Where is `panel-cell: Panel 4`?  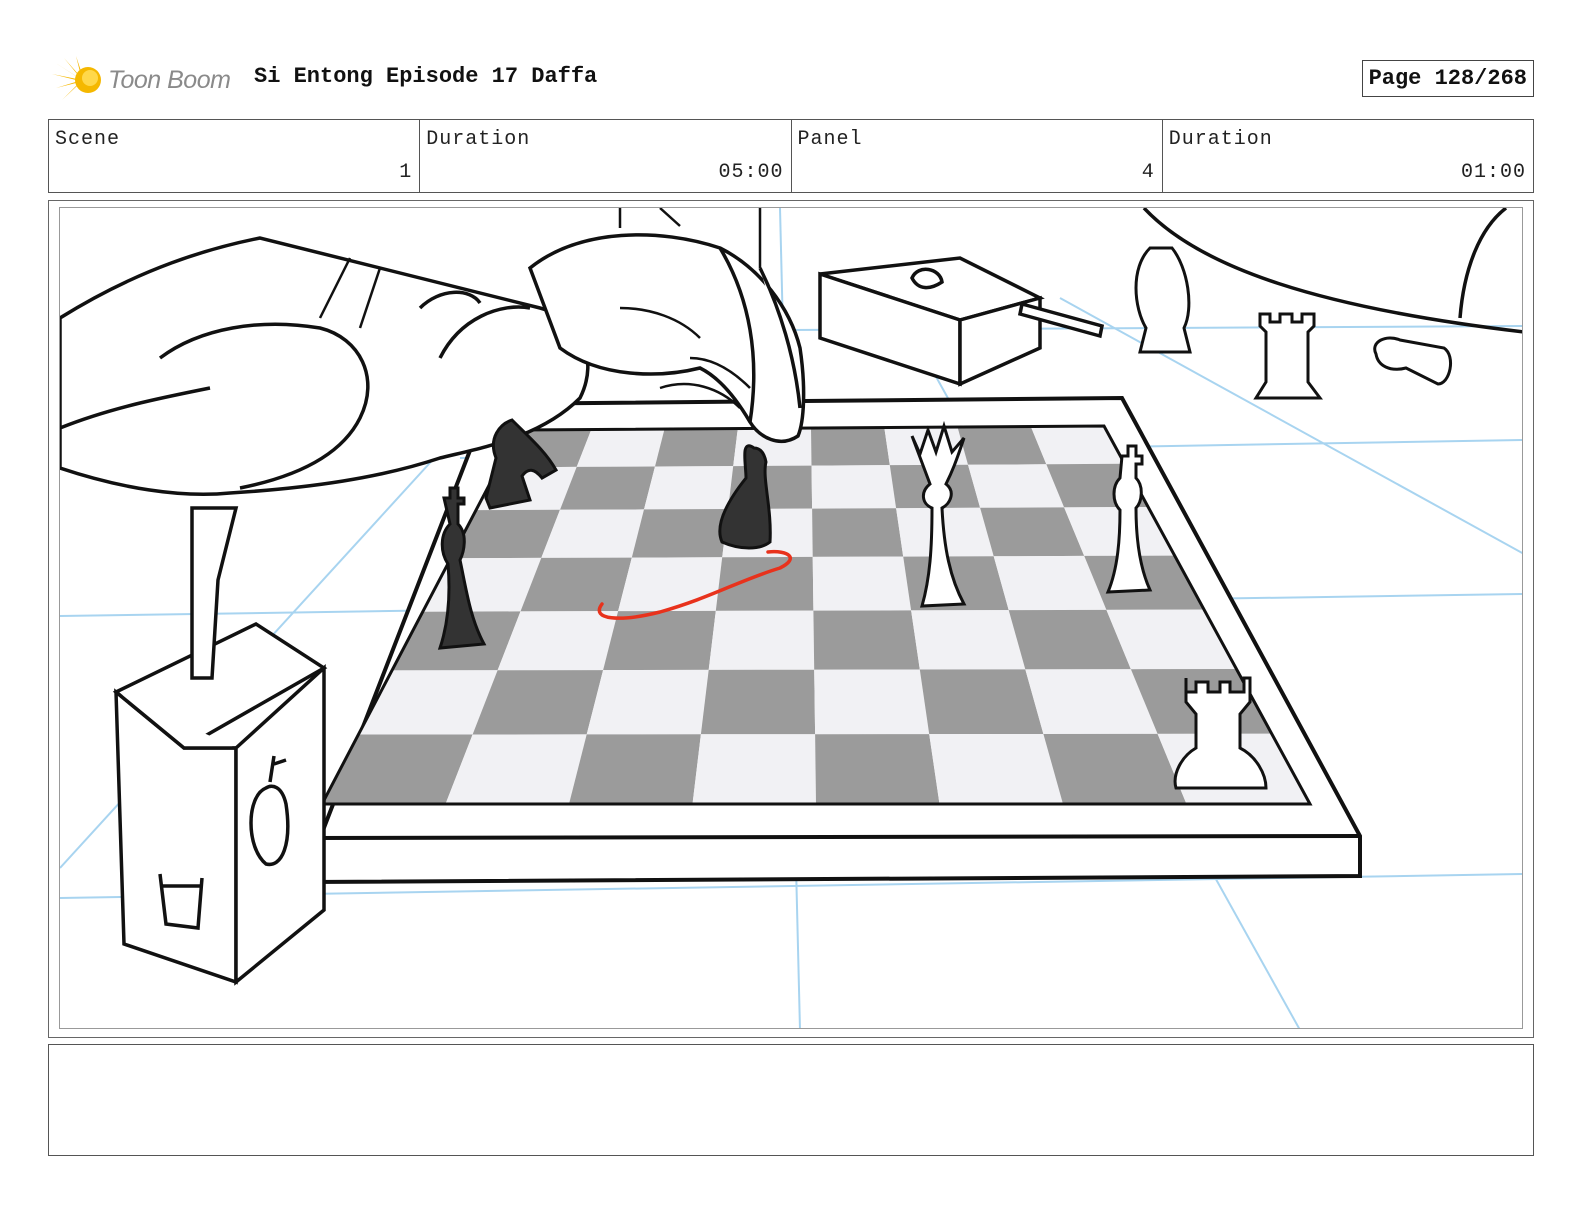 panel-cell: Panel 4 is located at coordinates (977, 156).